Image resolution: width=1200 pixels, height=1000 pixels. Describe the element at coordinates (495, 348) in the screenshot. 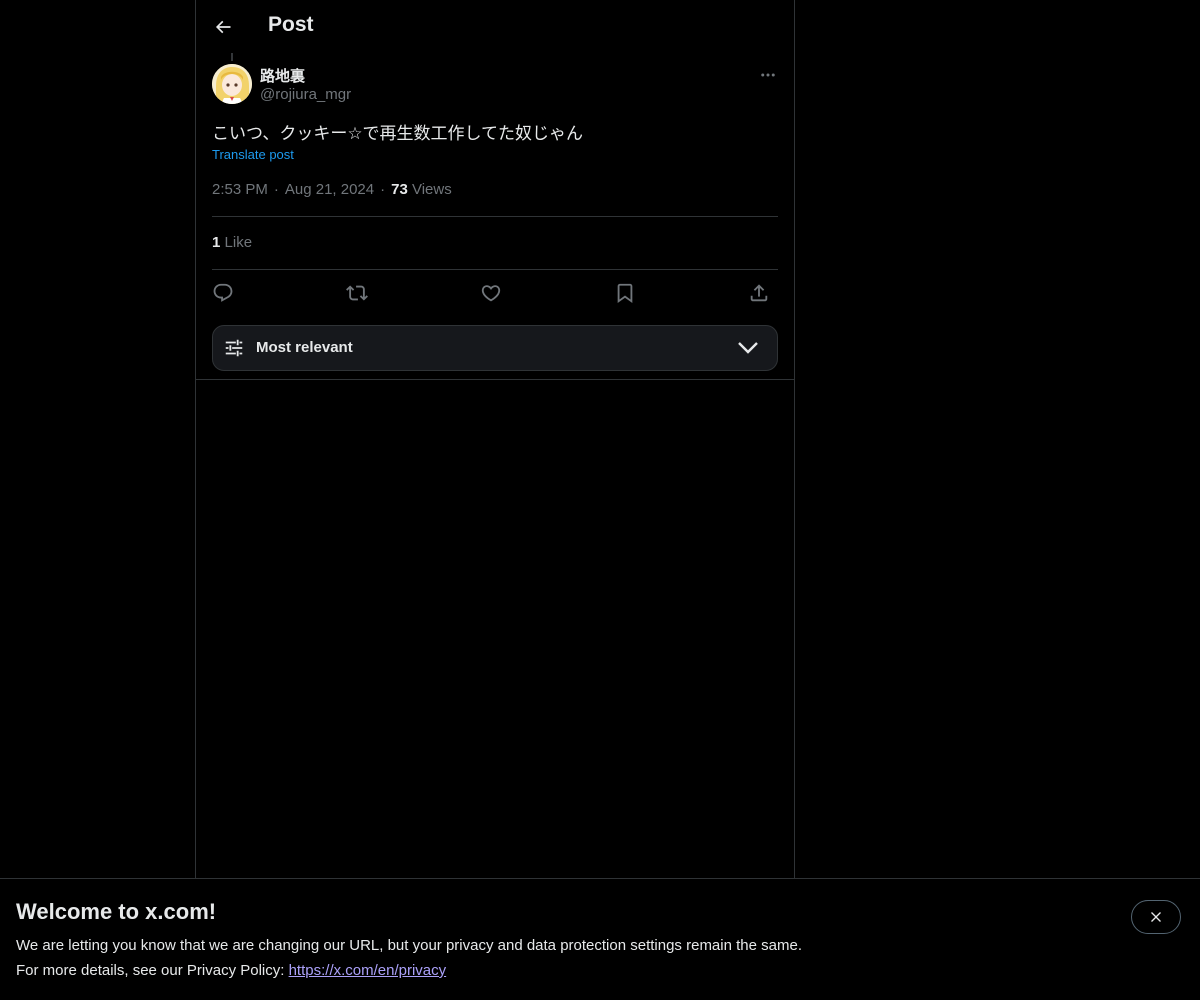

I see `replies-sort-dropdown: Most relevant` at that location.